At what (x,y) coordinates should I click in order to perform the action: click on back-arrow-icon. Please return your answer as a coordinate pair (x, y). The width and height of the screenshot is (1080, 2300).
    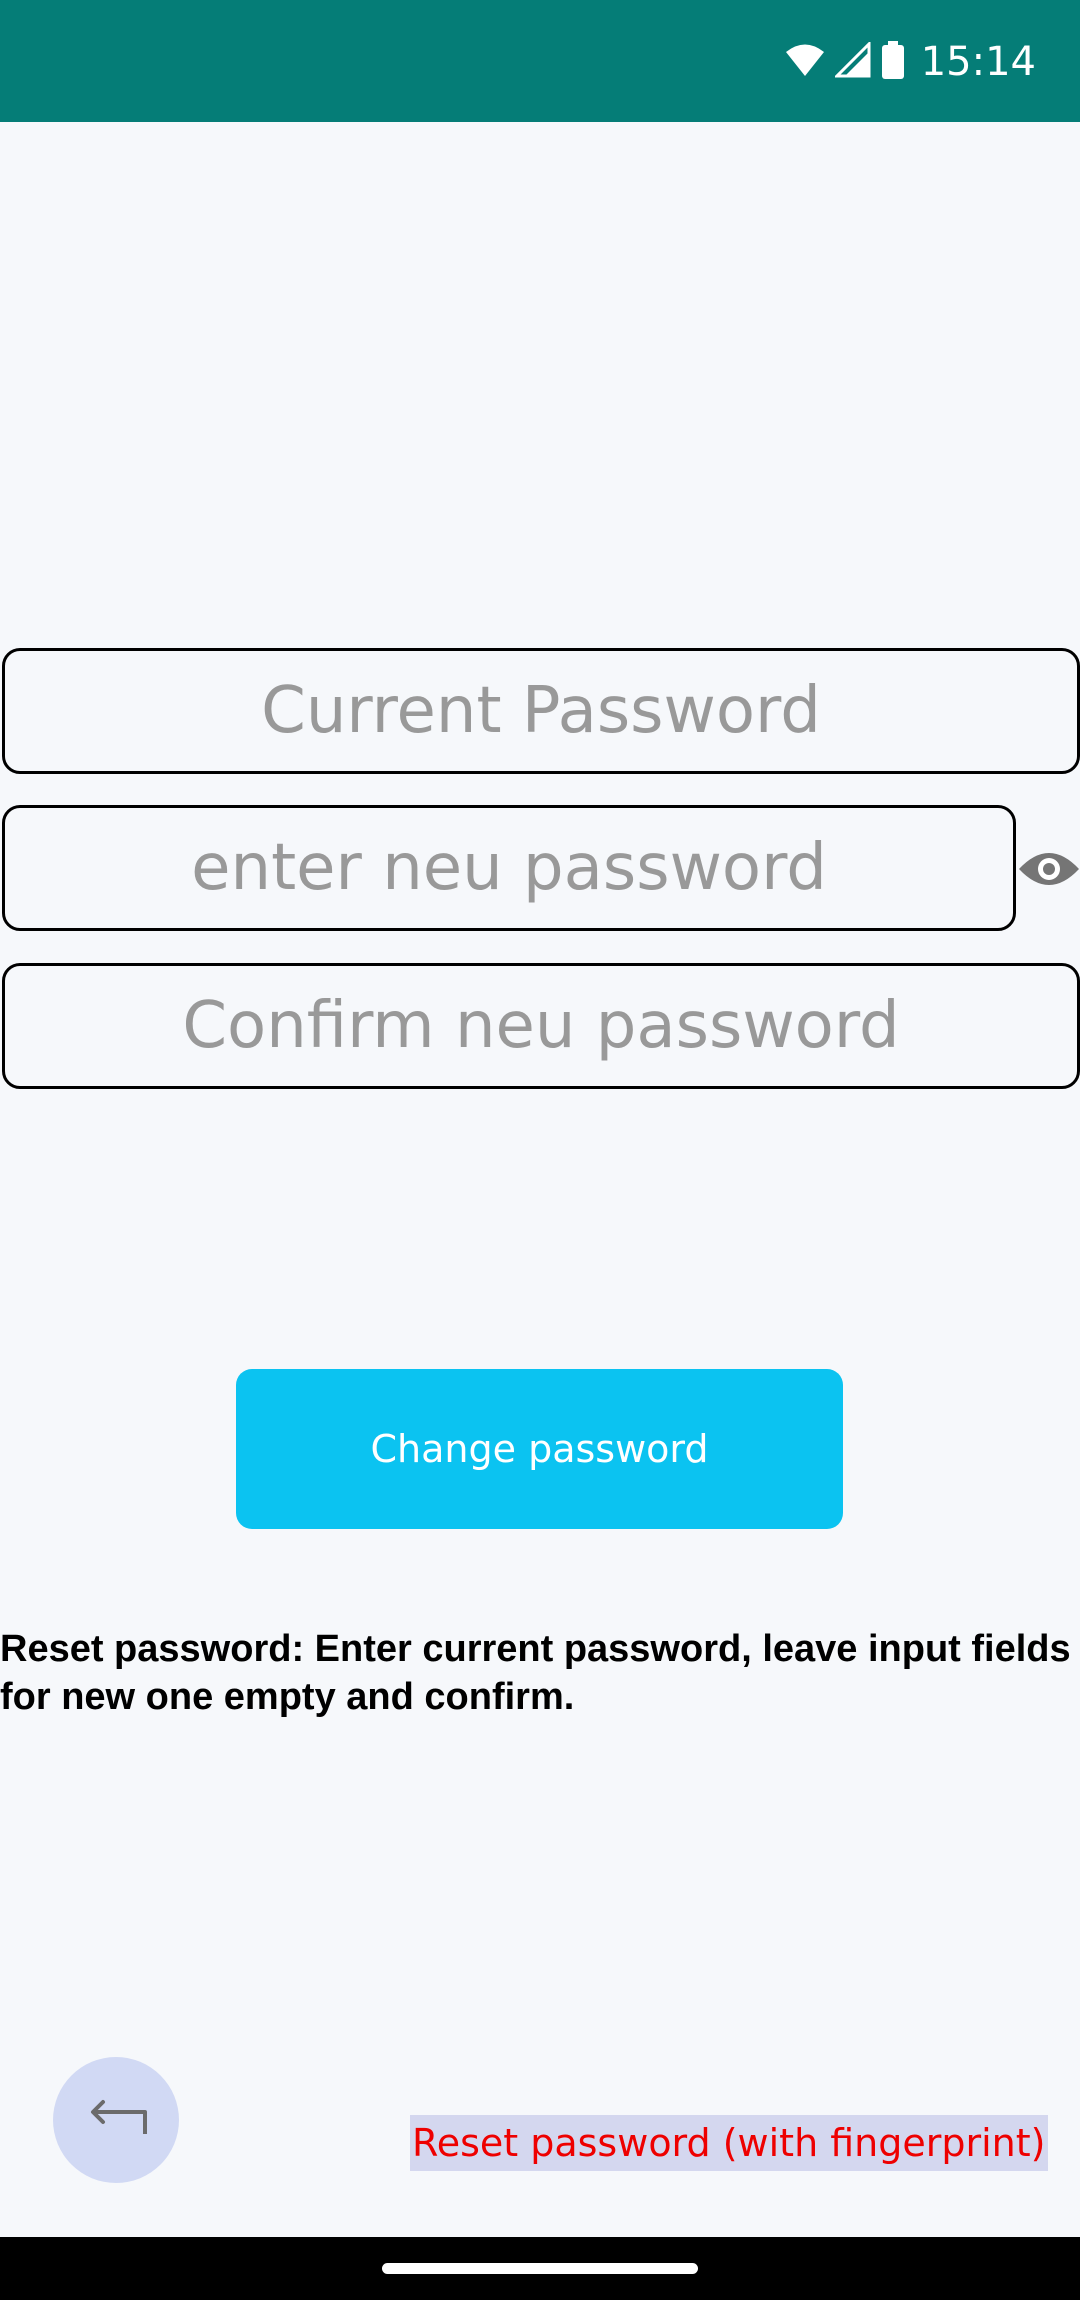
    Looking at the image, I should click on (116, 2120).